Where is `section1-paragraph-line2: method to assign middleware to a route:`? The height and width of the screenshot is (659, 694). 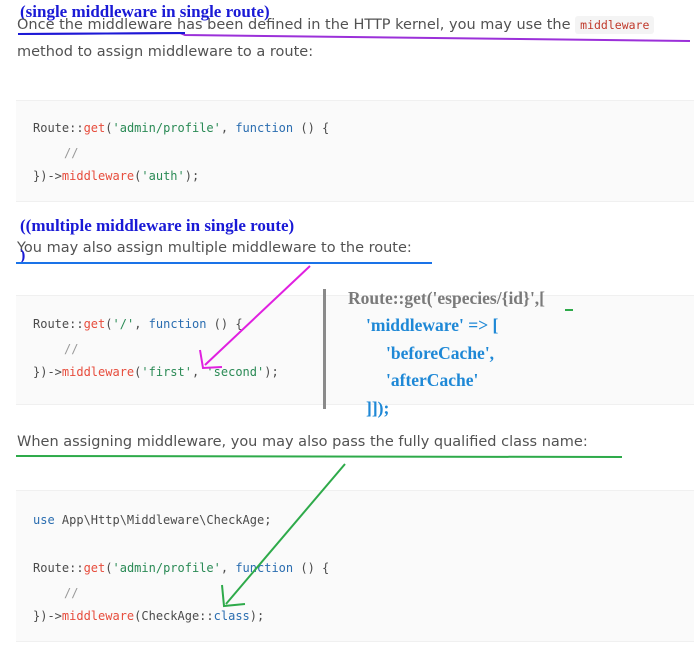 section1-paragraph-line2: method to assign middleware to a route: is located at coordinates (165, 52).